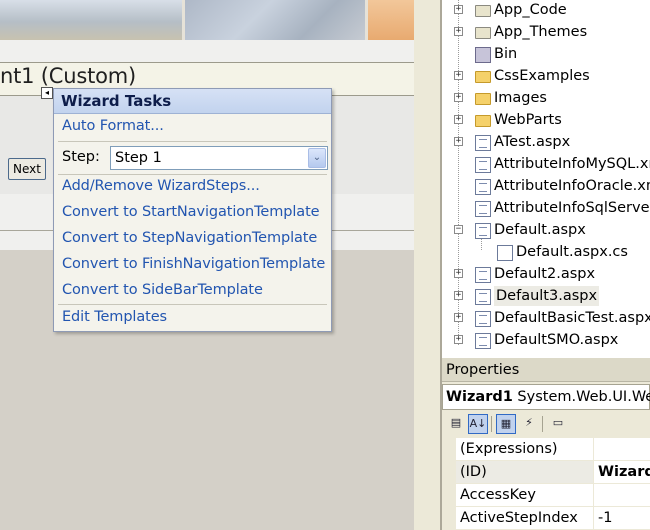 The image size is (650, 530). I want to click on tree-item-label: App_Themes, so click(541, 32).